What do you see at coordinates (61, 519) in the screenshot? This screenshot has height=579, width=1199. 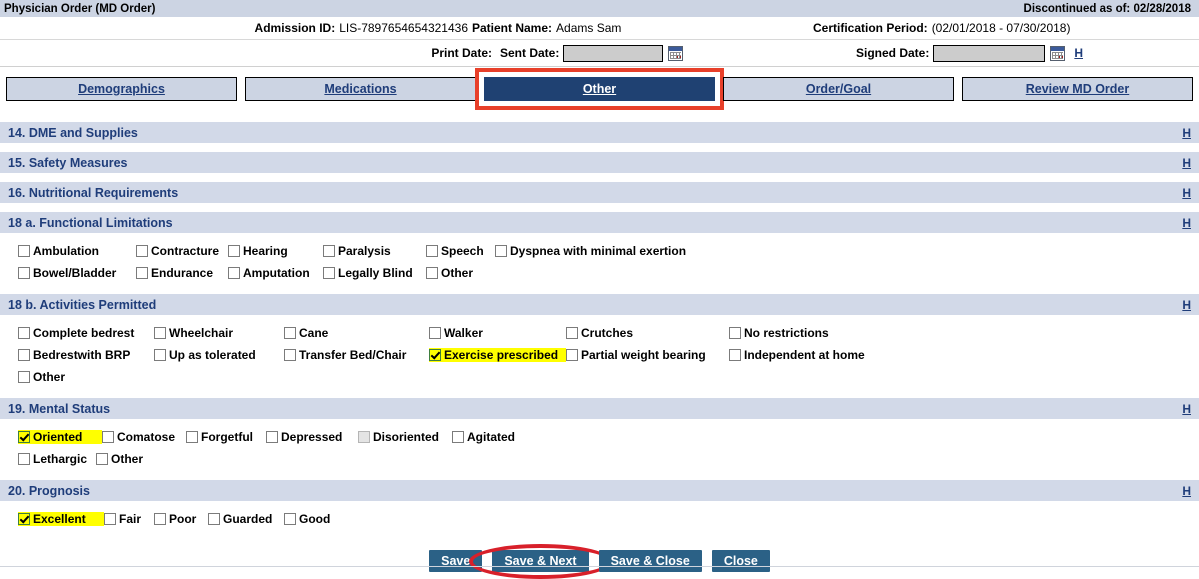 I see `checkbox-option-excellent: Excellent` at bounding box center [61, 519].